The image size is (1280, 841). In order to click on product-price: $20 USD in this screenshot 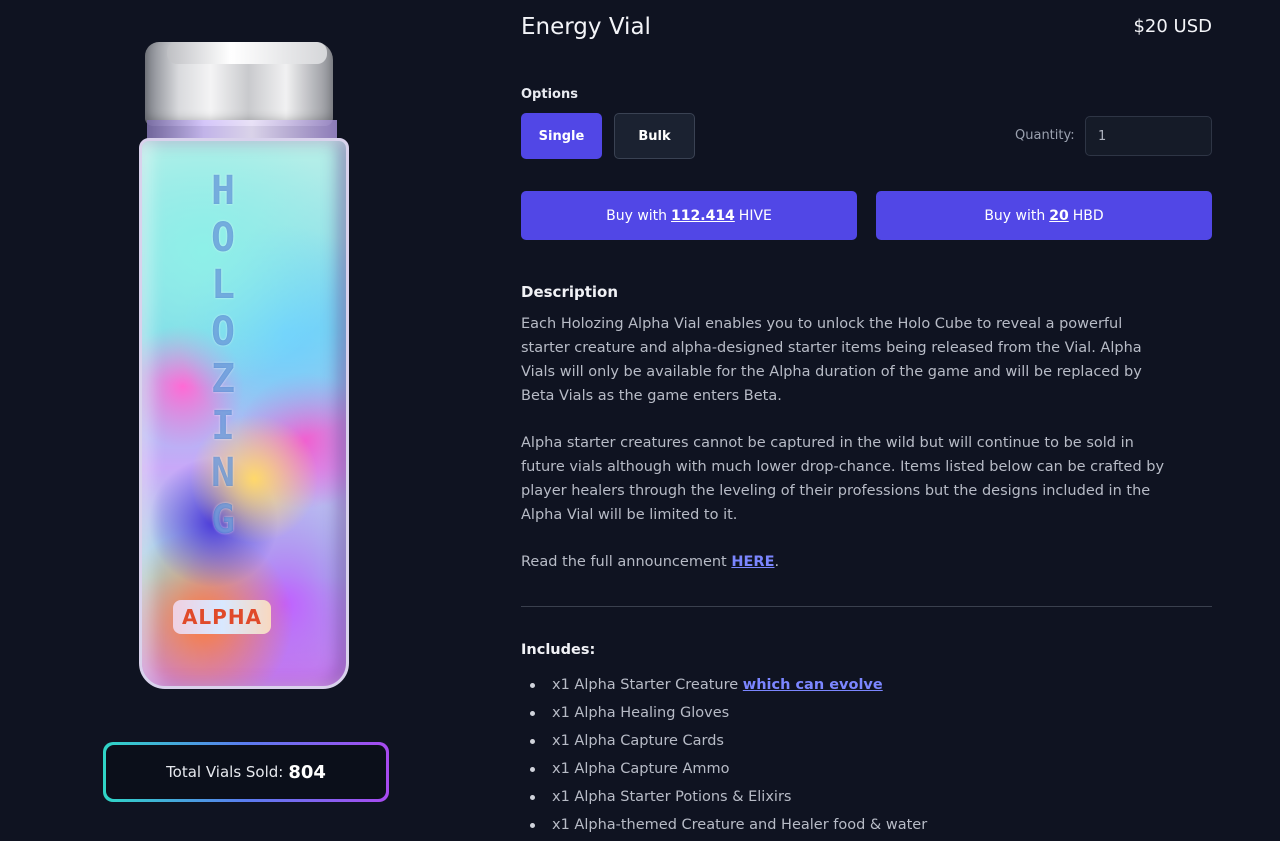, I will do `click(1172, 26)`.